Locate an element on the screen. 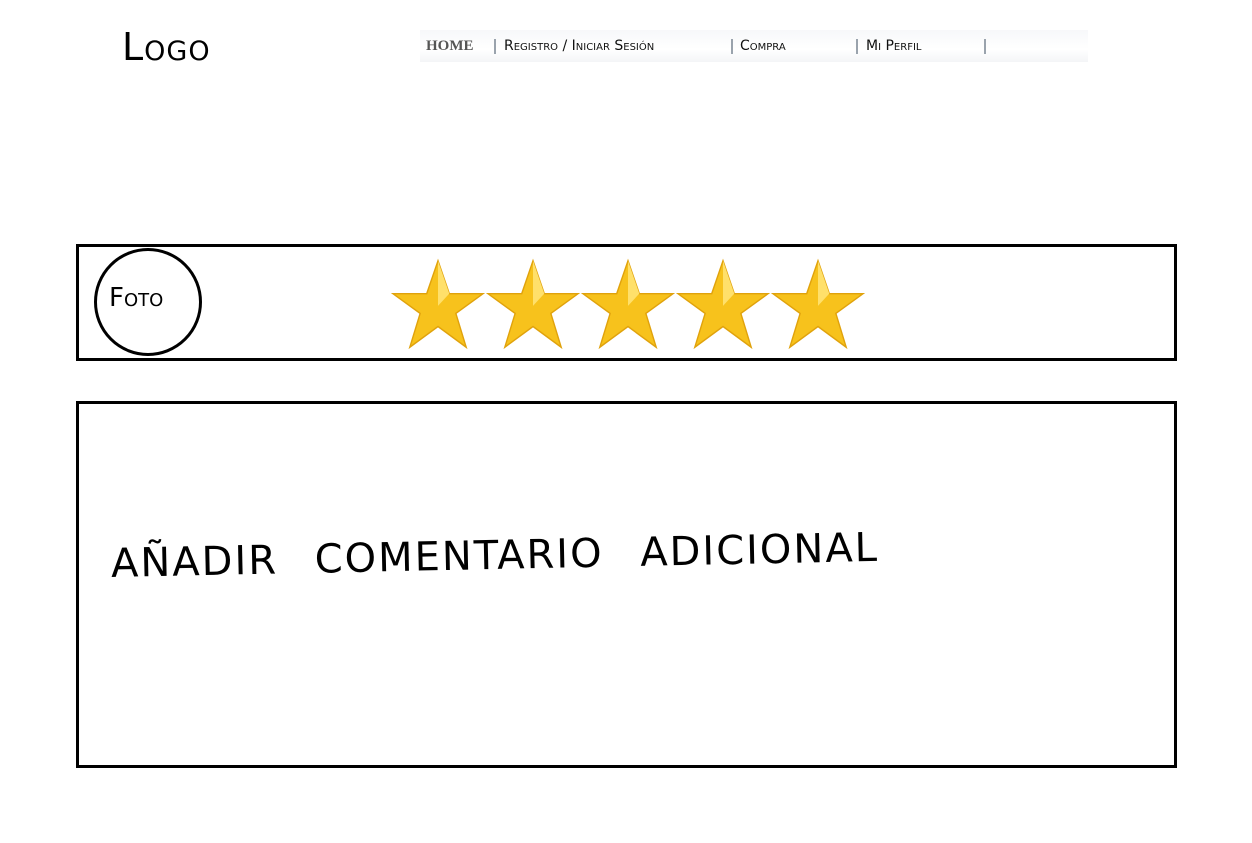 The height and width of the screenshot is (843, 1252). rating-panel: Foto is located at coordinates (626, 302).